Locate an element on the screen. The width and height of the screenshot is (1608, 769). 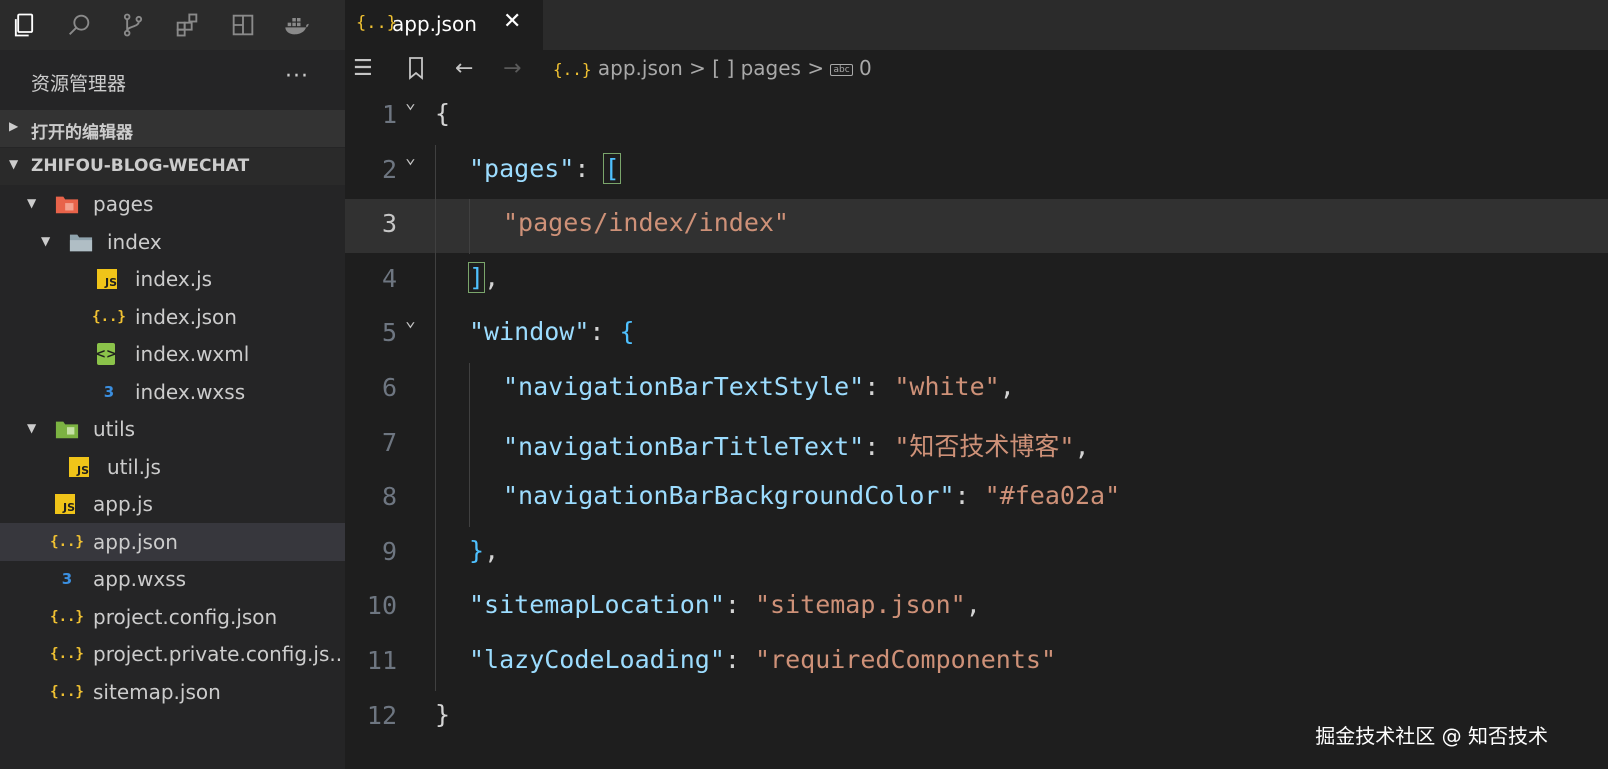
line-number: 9 is located at coordinates (389, 551).